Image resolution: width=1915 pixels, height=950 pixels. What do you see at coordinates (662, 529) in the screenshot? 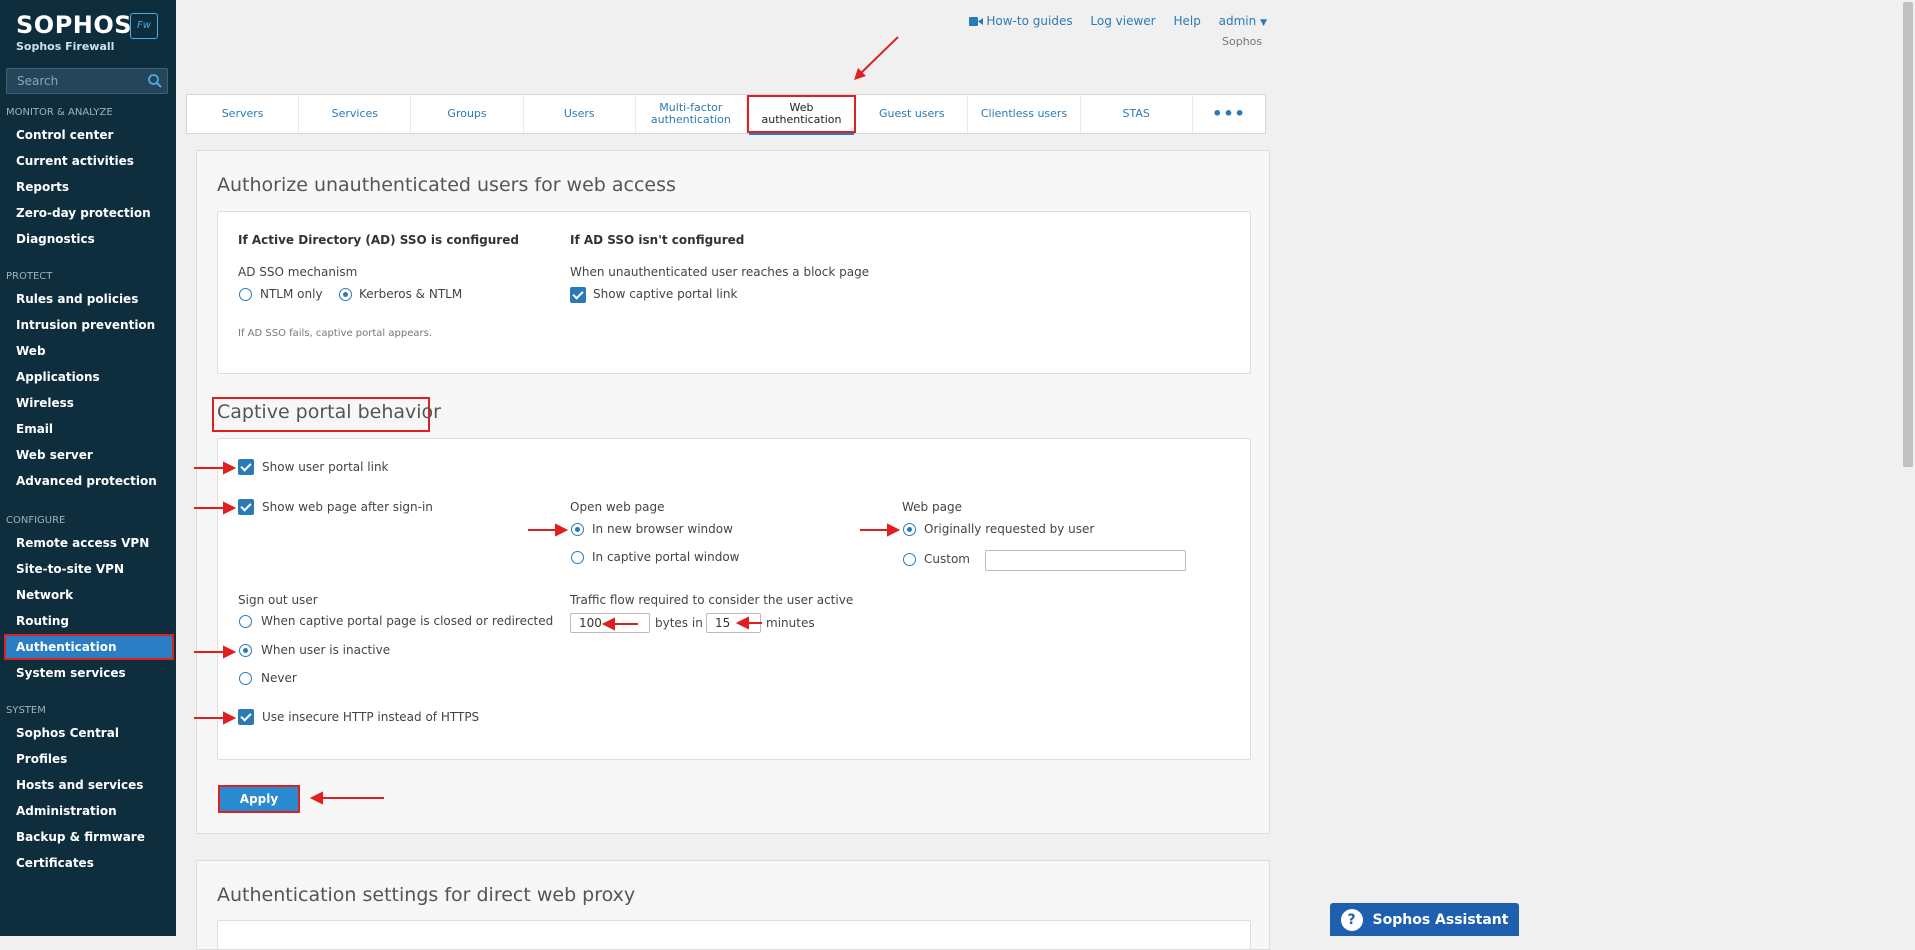
I see `new-browser-window-label: In new browser window` at bounding box center [662, 529].